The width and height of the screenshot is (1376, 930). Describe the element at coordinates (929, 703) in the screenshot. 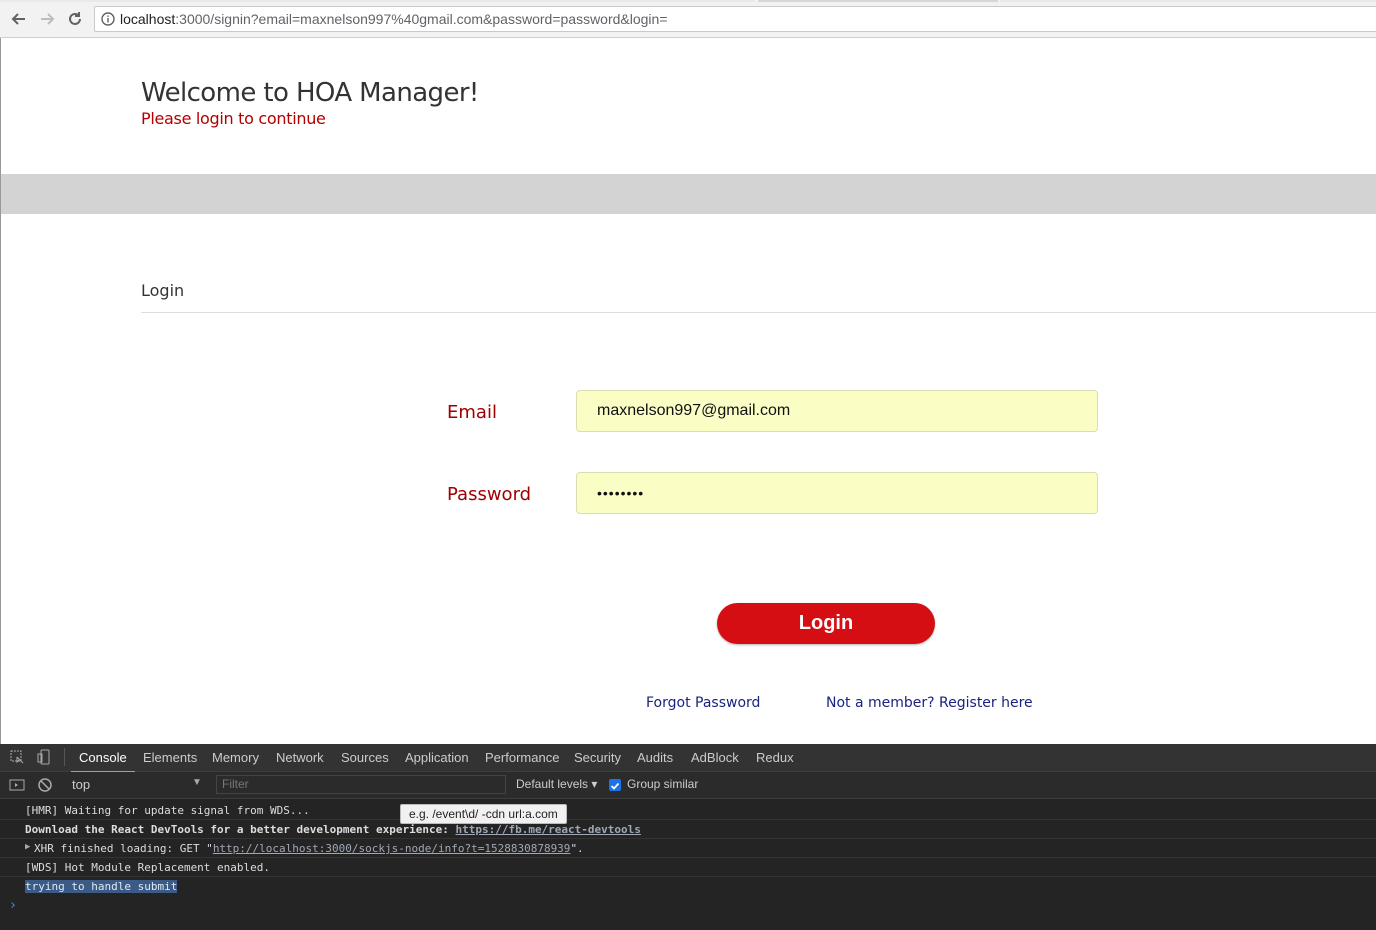

I see `register-link: Not a member? Register here` at that location.